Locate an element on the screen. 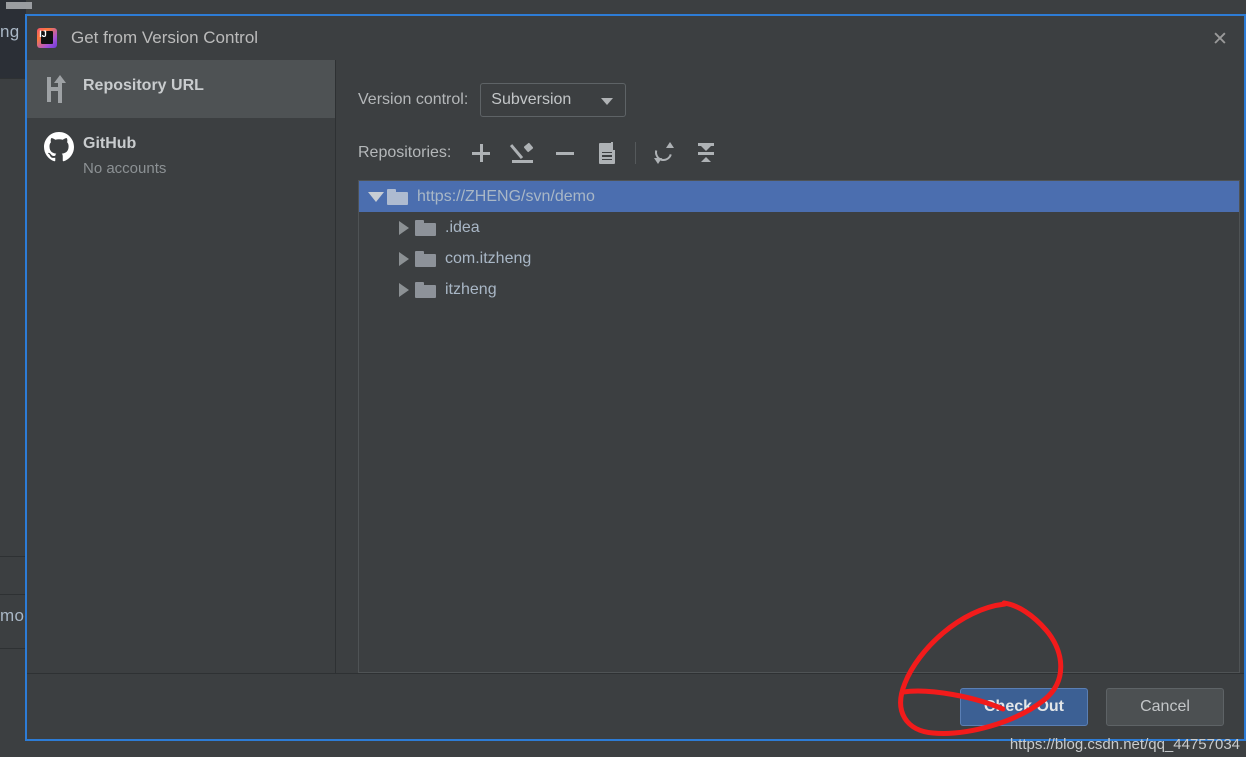 Image resolution: width=1246 pixels, height=757 pixels. sidebar-item-github: GitHub No accounts is located at coordinates (181, 153).